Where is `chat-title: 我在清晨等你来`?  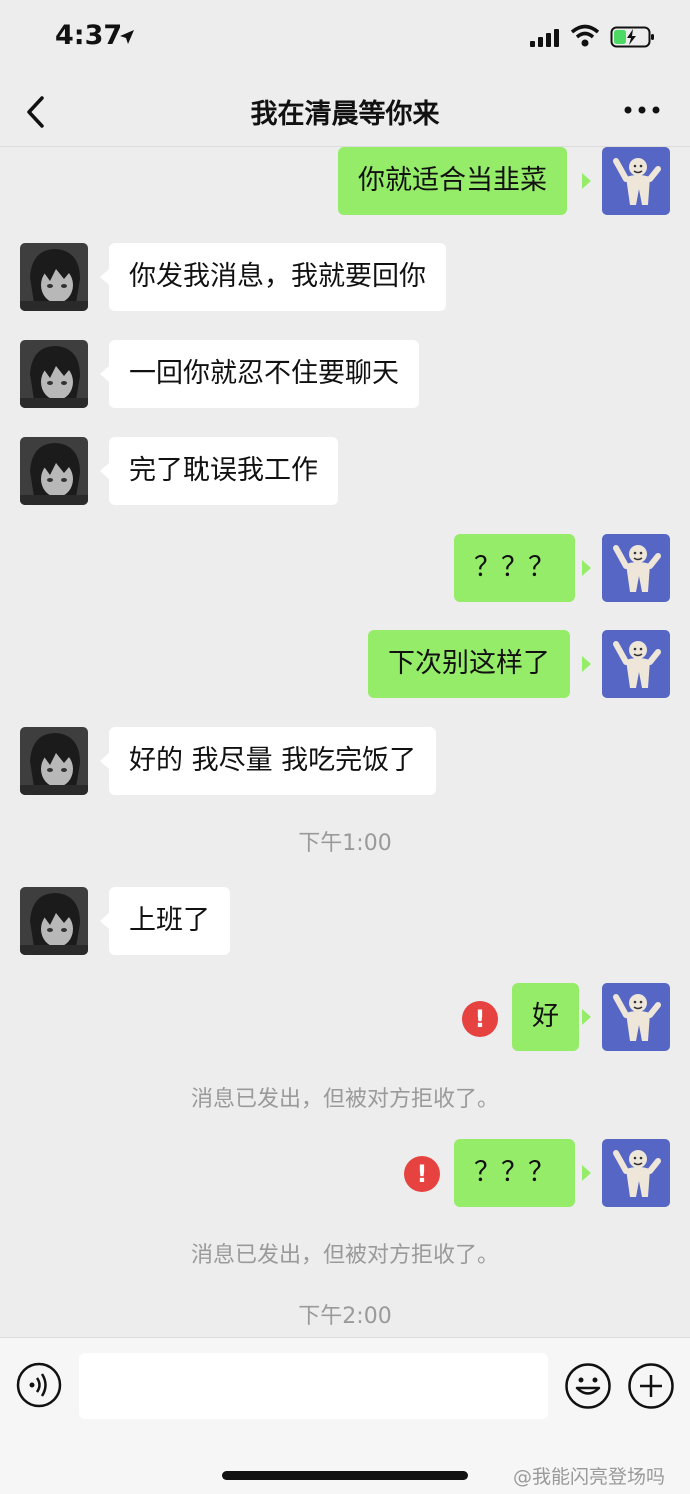
chat-title: 我在清晨等你来 is located at coordinates (345, 114).